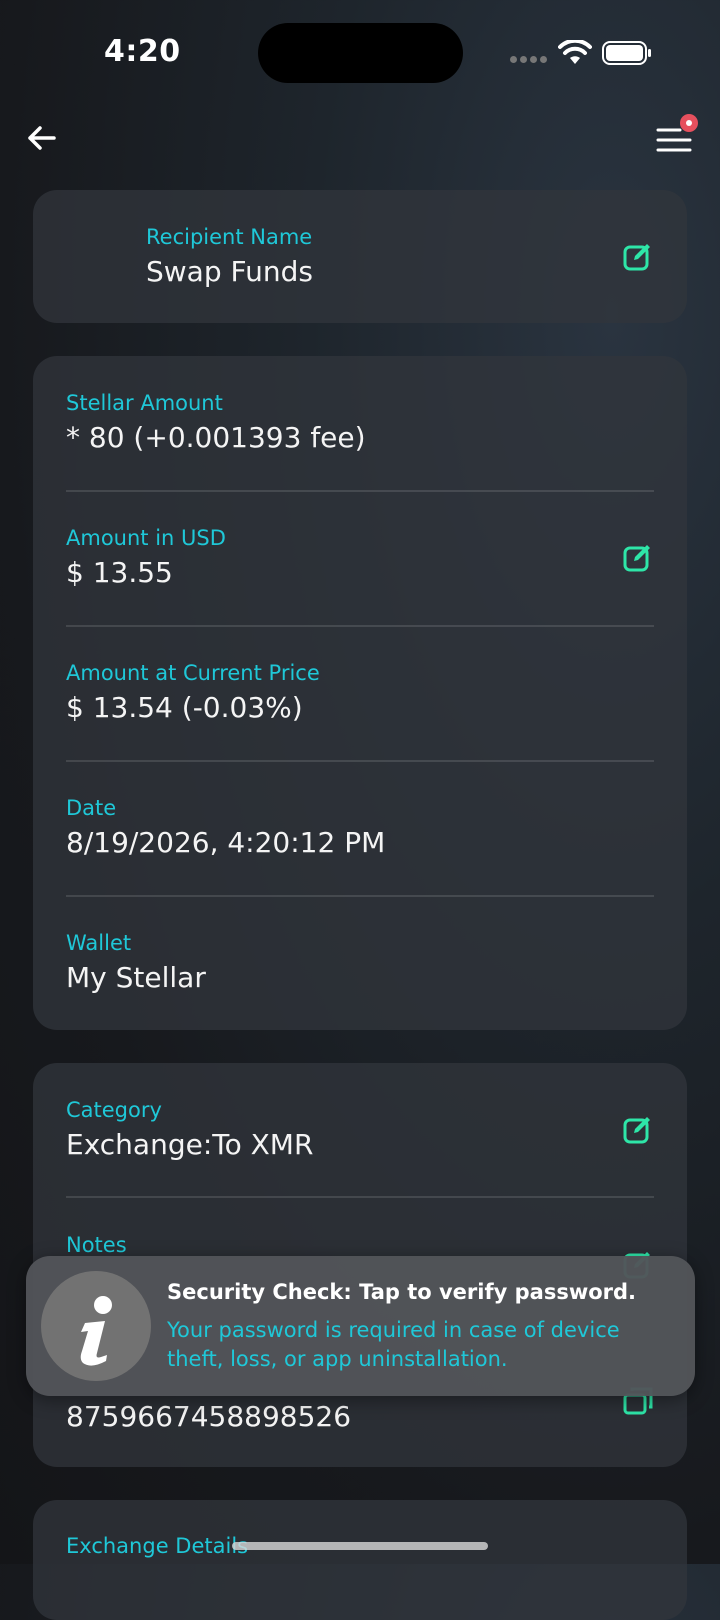 This screenshot has width=720, height=1620. What do you see at coordinates (91, 808) in the screenshot?
I see `date-label: Date` at bounding box center [91, 808].